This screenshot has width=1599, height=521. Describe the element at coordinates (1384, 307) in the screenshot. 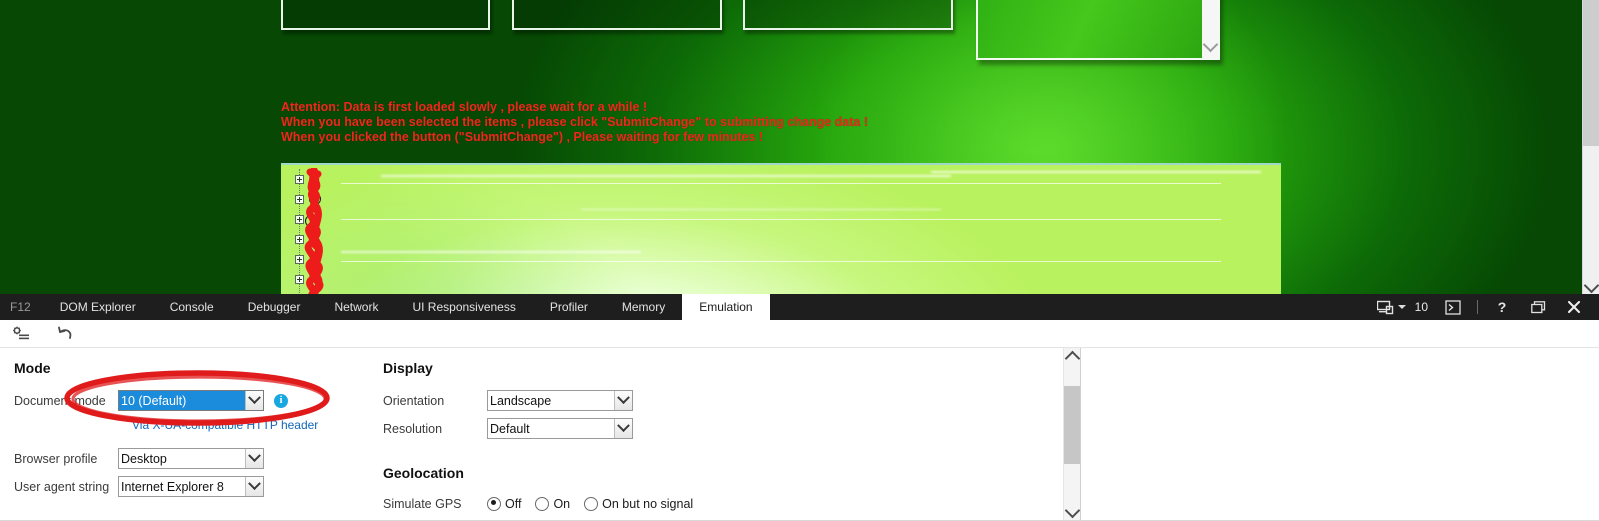

I see `device-monitor-glyph` at that location.